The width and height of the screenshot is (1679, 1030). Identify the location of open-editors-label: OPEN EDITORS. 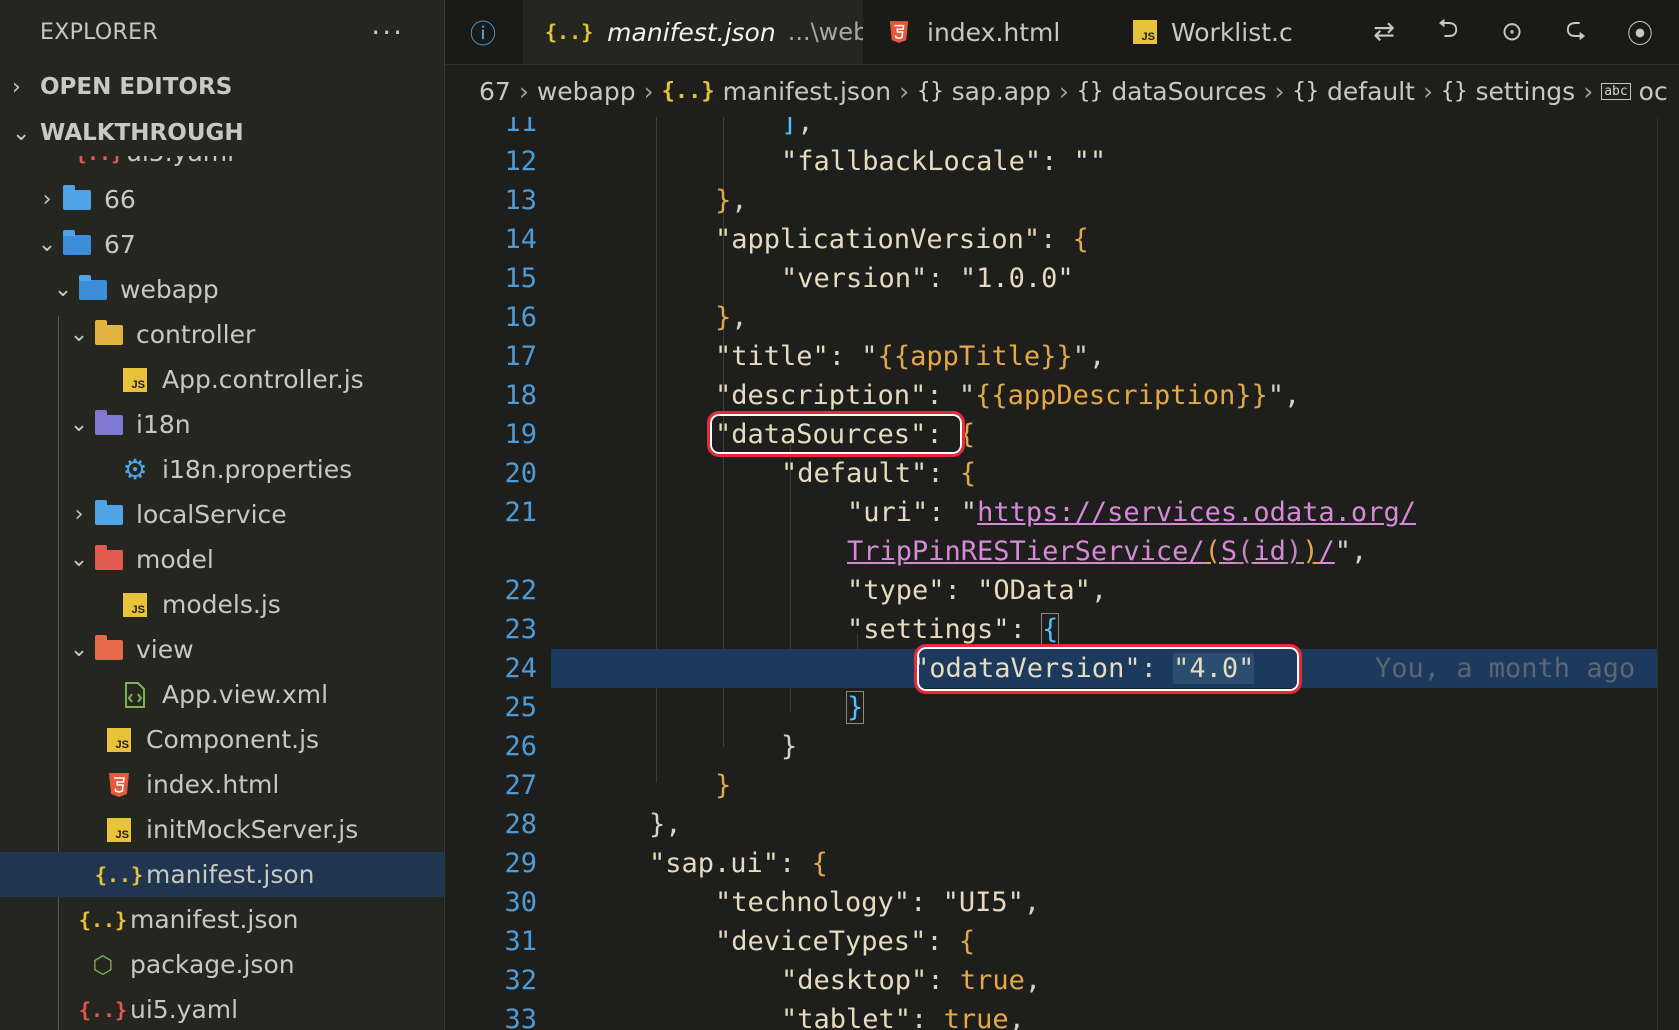
(136, 87).